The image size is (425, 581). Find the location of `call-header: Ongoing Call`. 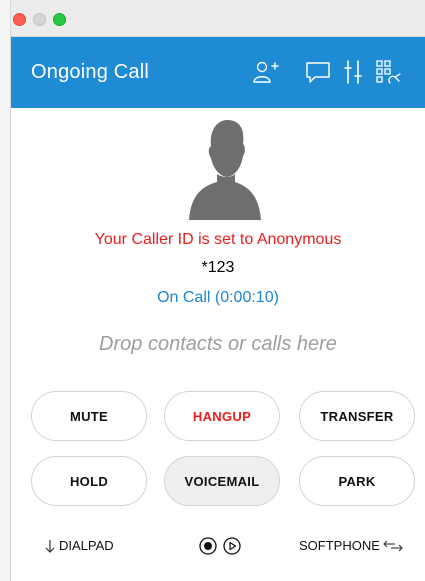

call-header: Ongoing Call is located at coordinates (218, 72).